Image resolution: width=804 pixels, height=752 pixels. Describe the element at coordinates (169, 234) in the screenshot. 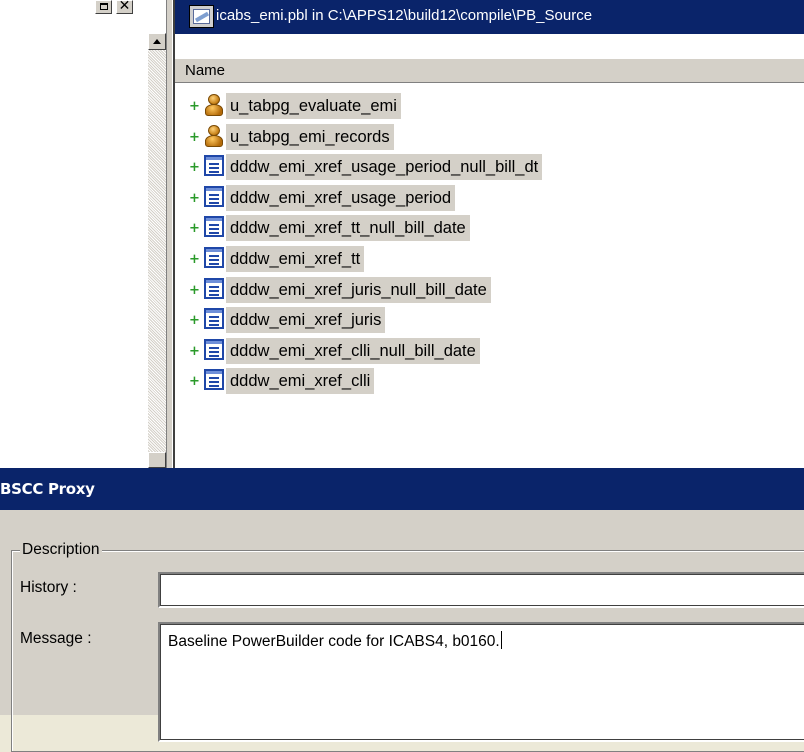

I see `pane-splitter` at that location.